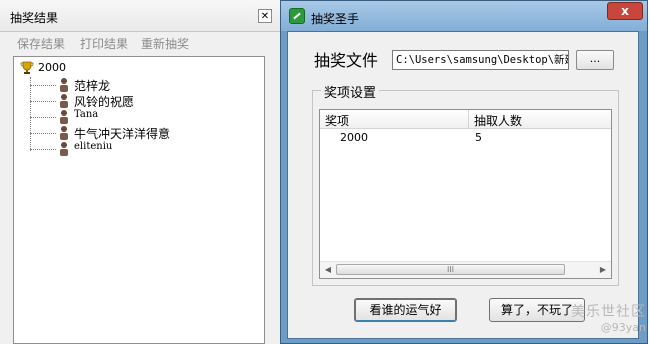  I want to click on watermark: 美乐世社区 @93yan, so click(608, 317).